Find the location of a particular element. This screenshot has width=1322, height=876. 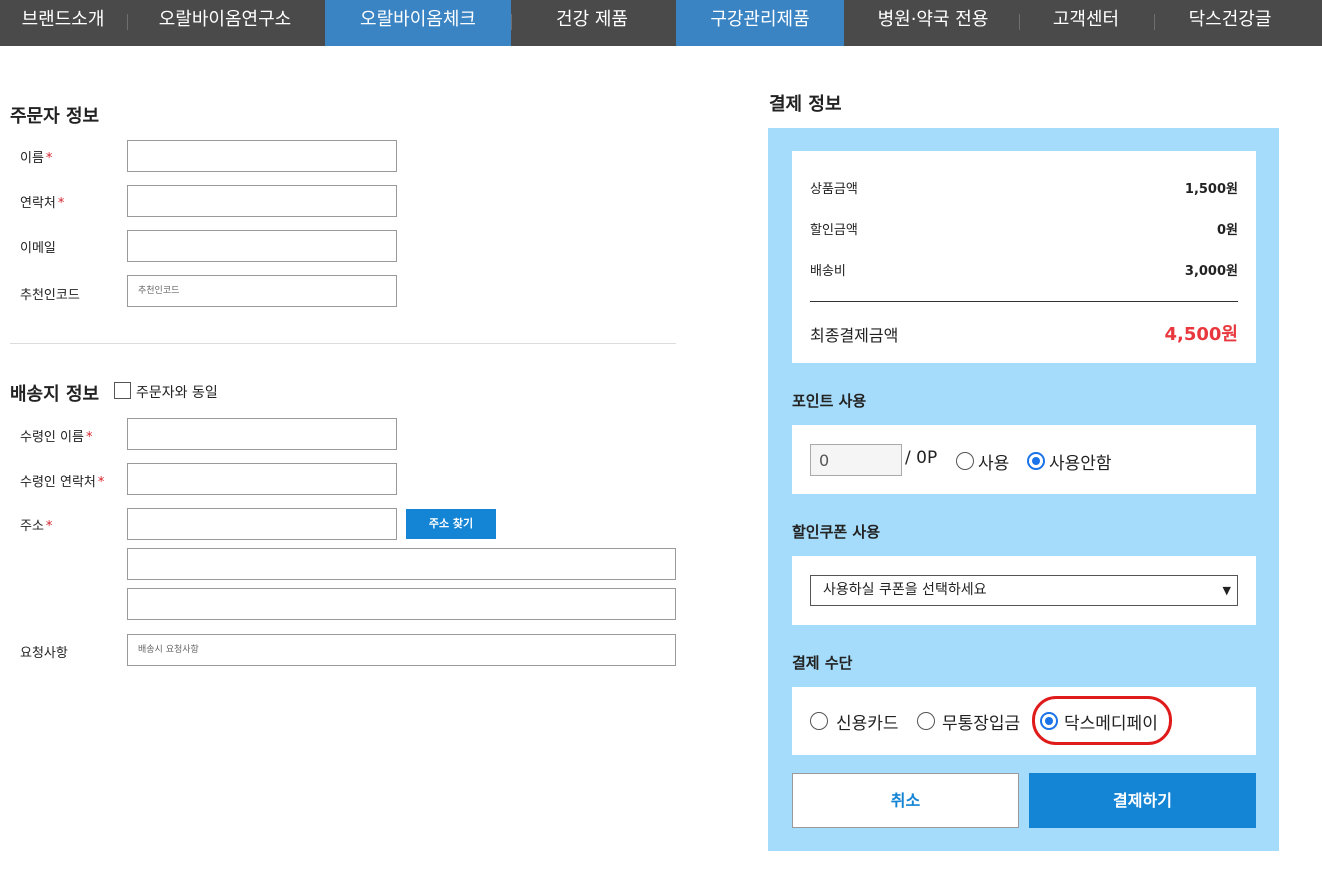

shipping-fee-label: 배송비 is located at coordinates (828, 271).